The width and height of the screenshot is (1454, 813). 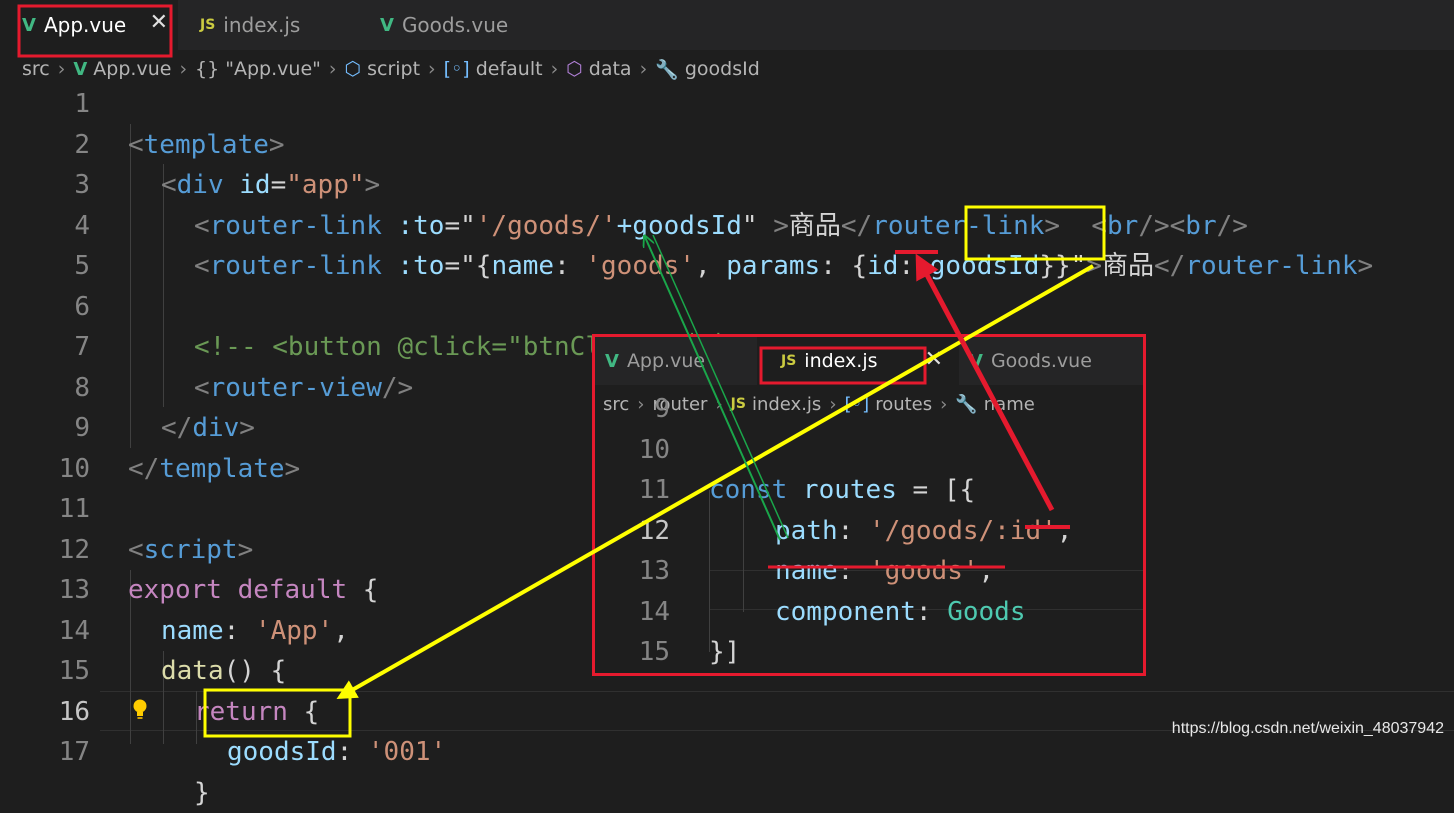 What do you see at coordinates (1035, 233) in the screenshot?
I see `highlight-box-goodsid` at bounding box center [1035, 233].